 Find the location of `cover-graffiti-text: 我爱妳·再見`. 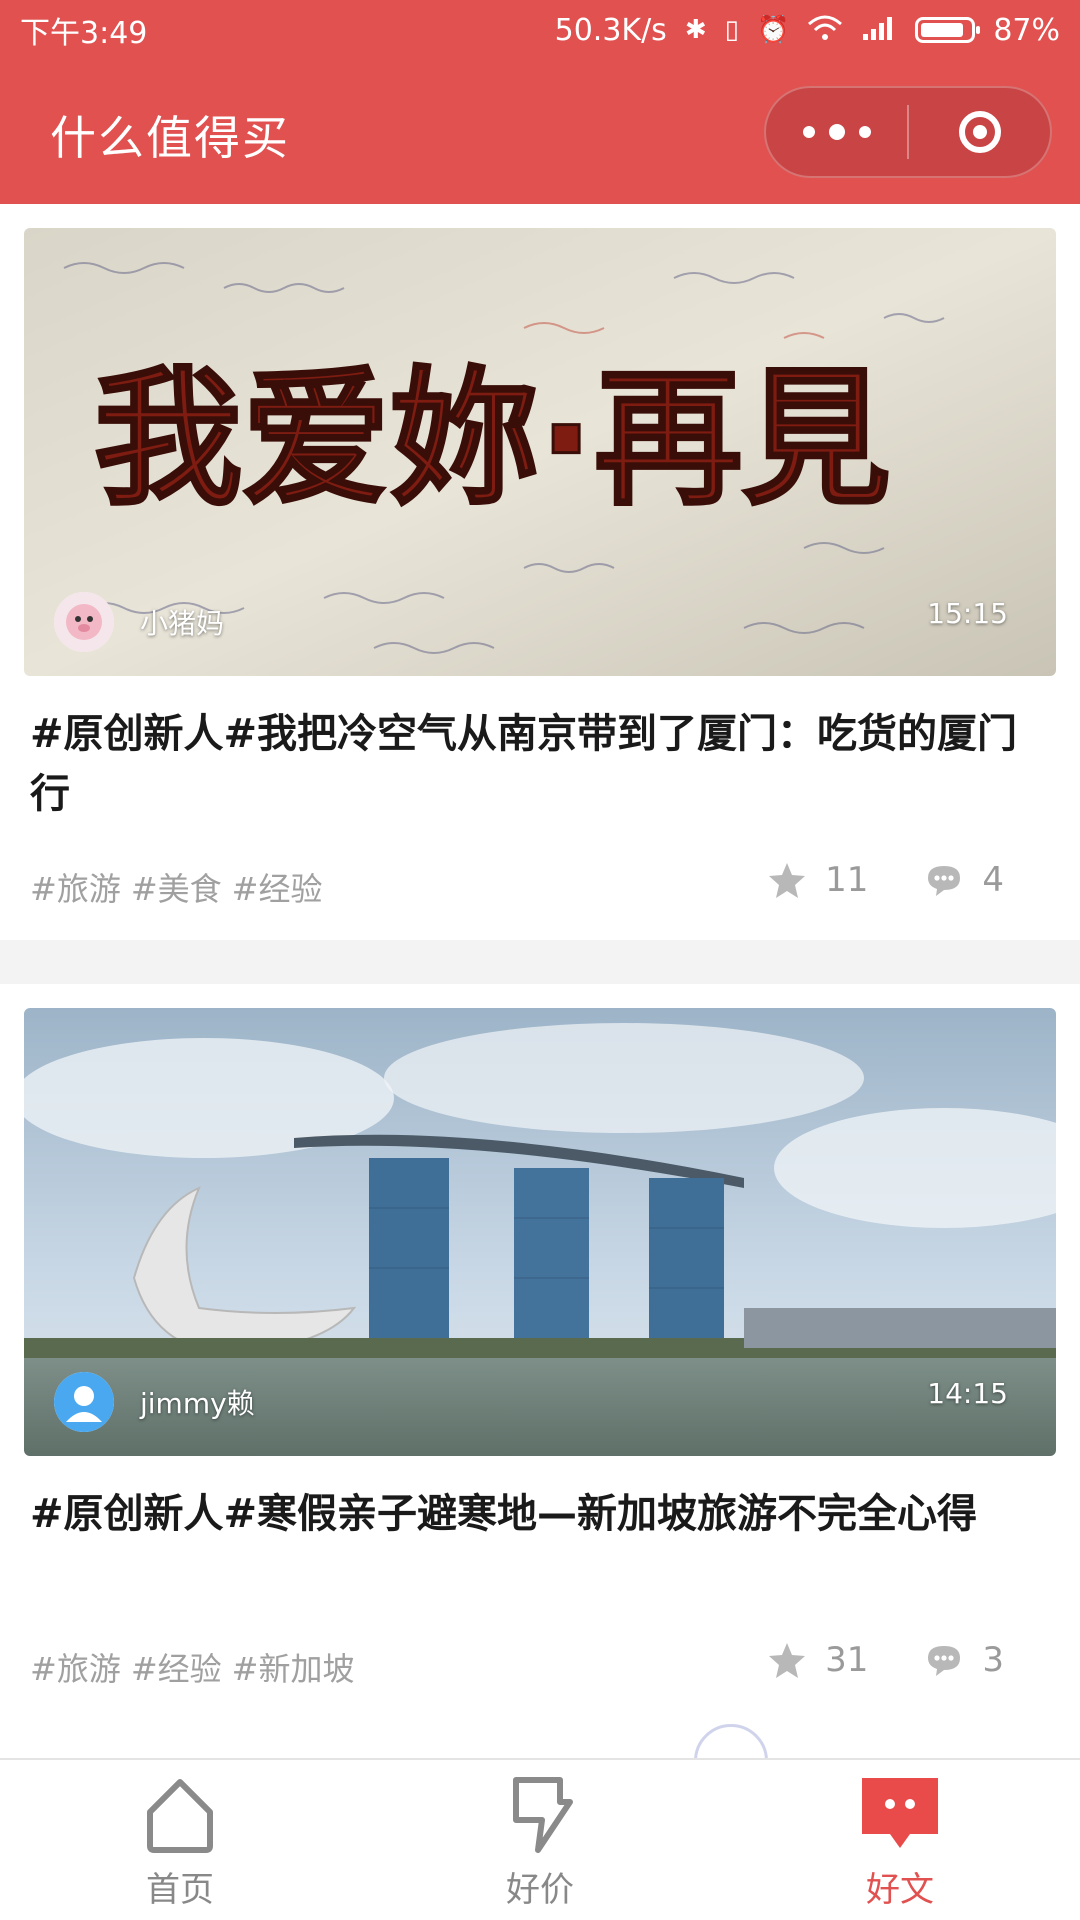

cover-graffiti-text: 我爱妳·再見 is located at coordinates (492, 439).